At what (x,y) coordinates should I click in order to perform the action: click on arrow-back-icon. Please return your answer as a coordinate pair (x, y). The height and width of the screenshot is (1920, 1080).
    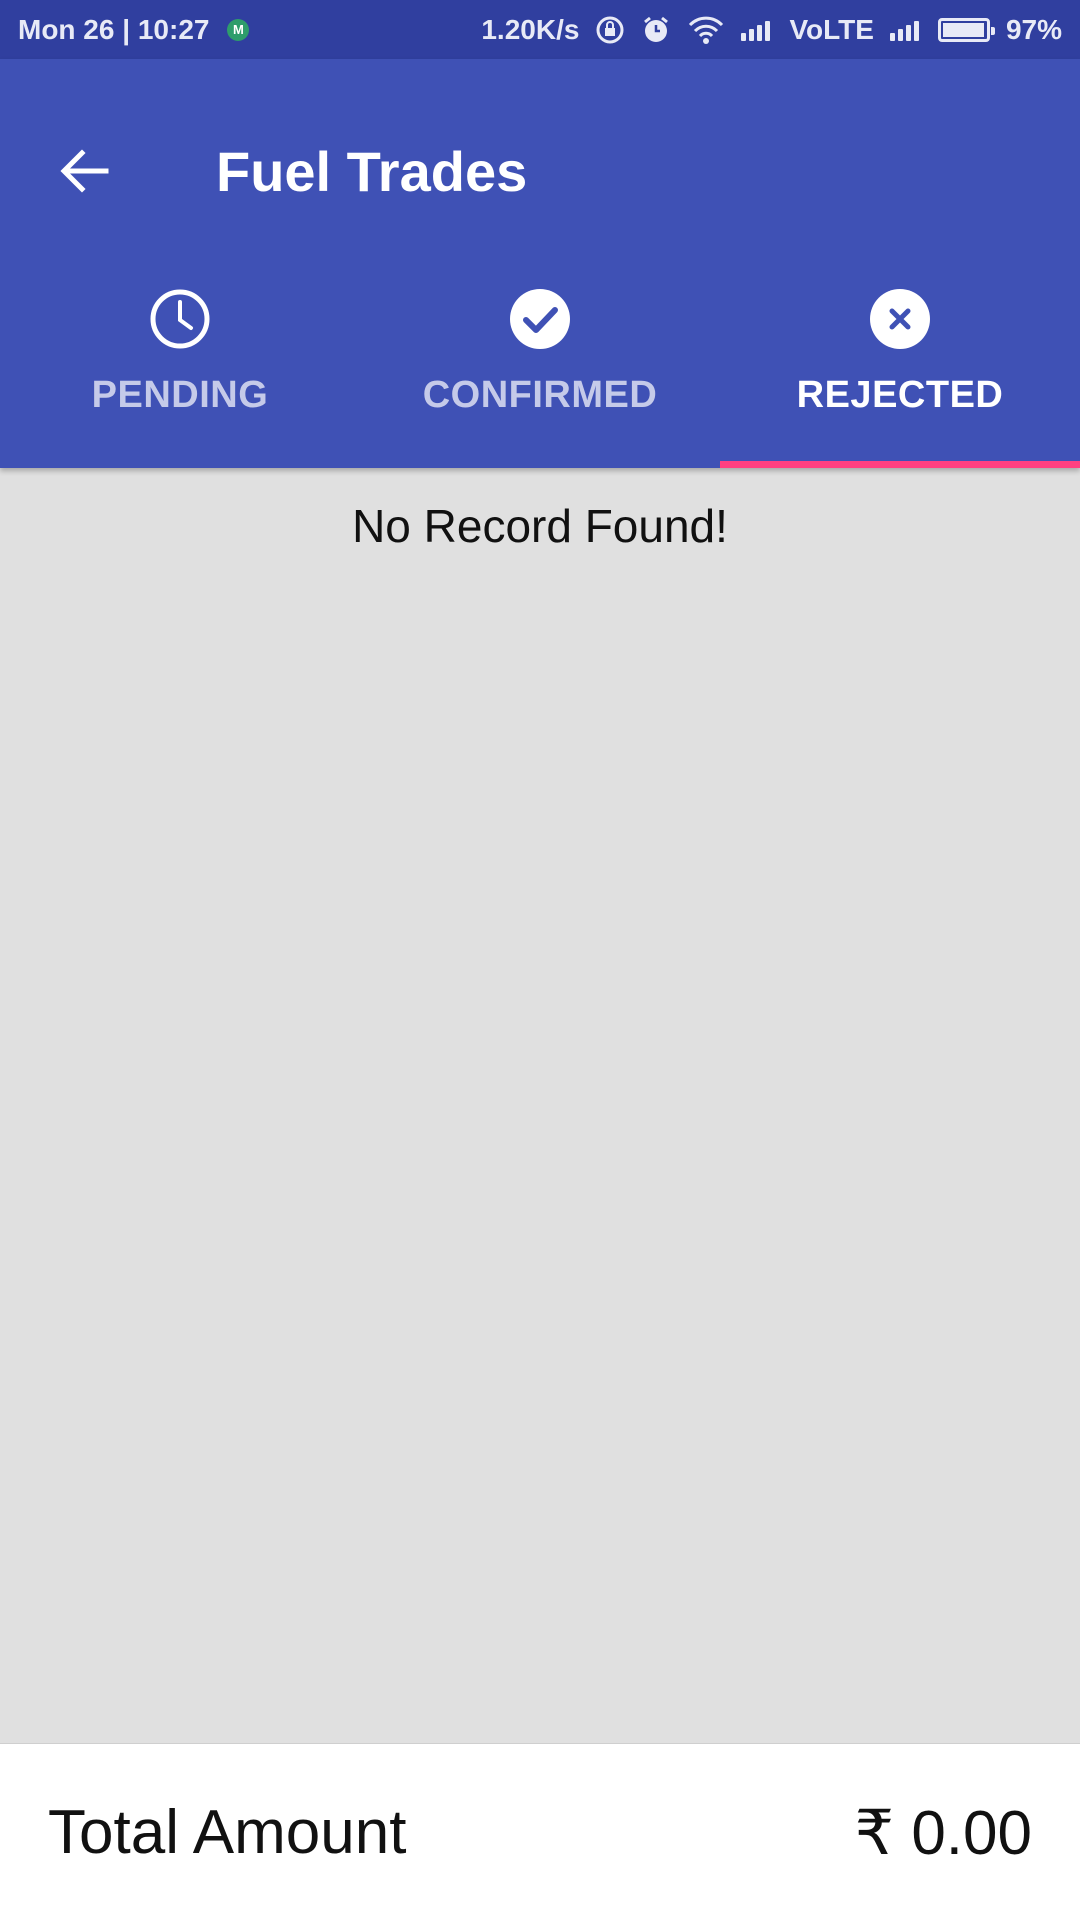
    Looking at the image, I should click on (84, 171).